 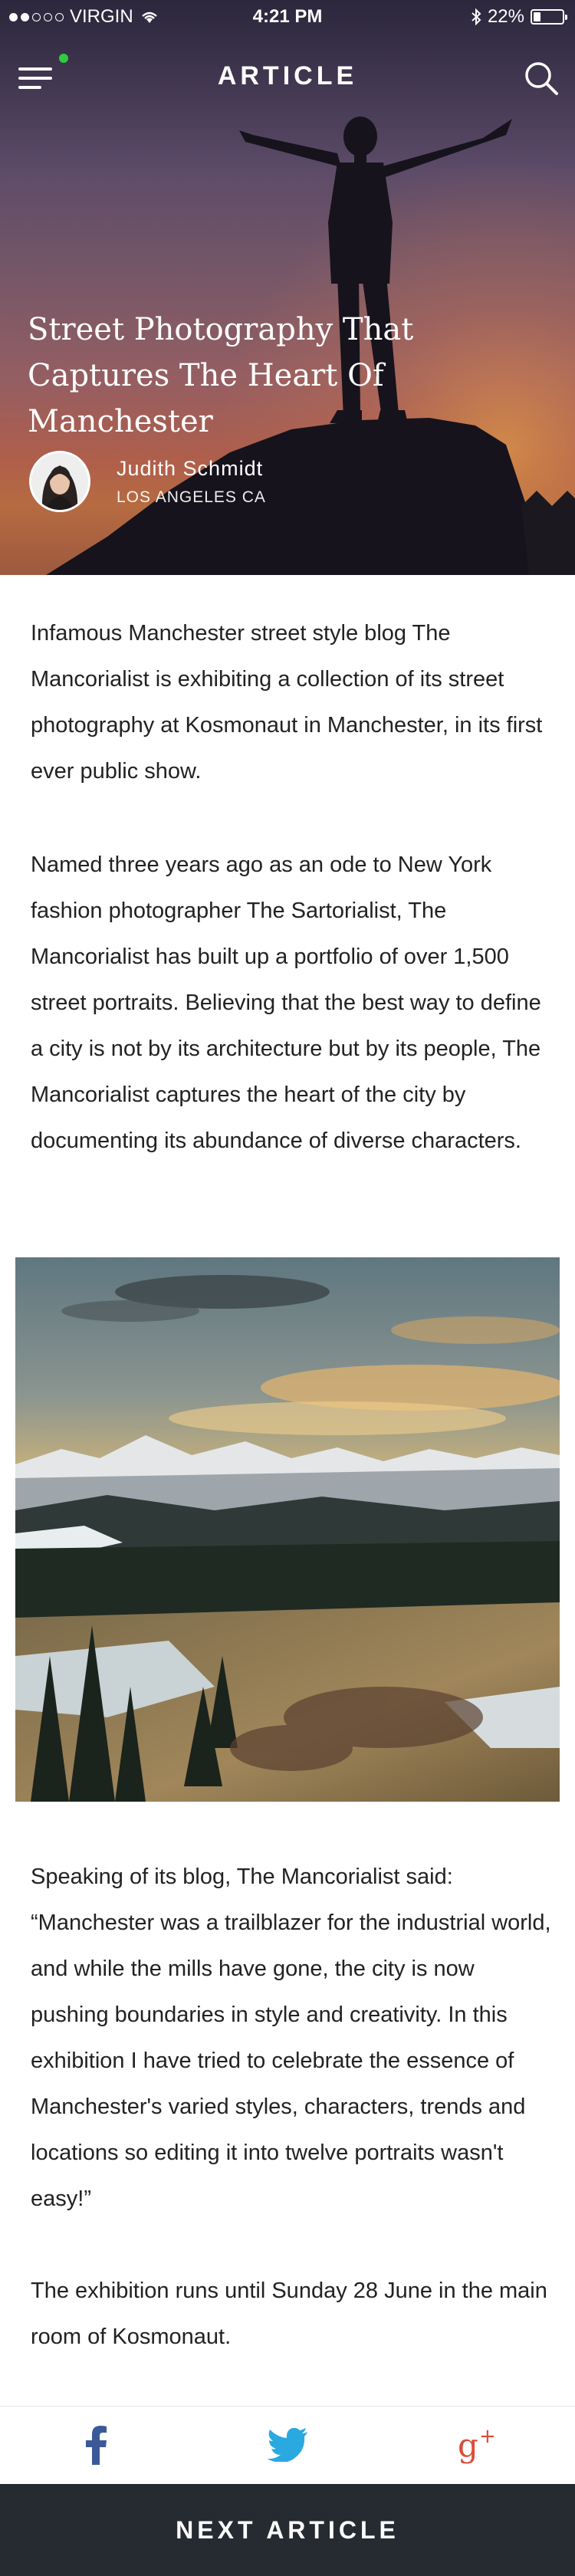 I want to click on search-icon, so click(x=542, y=79).